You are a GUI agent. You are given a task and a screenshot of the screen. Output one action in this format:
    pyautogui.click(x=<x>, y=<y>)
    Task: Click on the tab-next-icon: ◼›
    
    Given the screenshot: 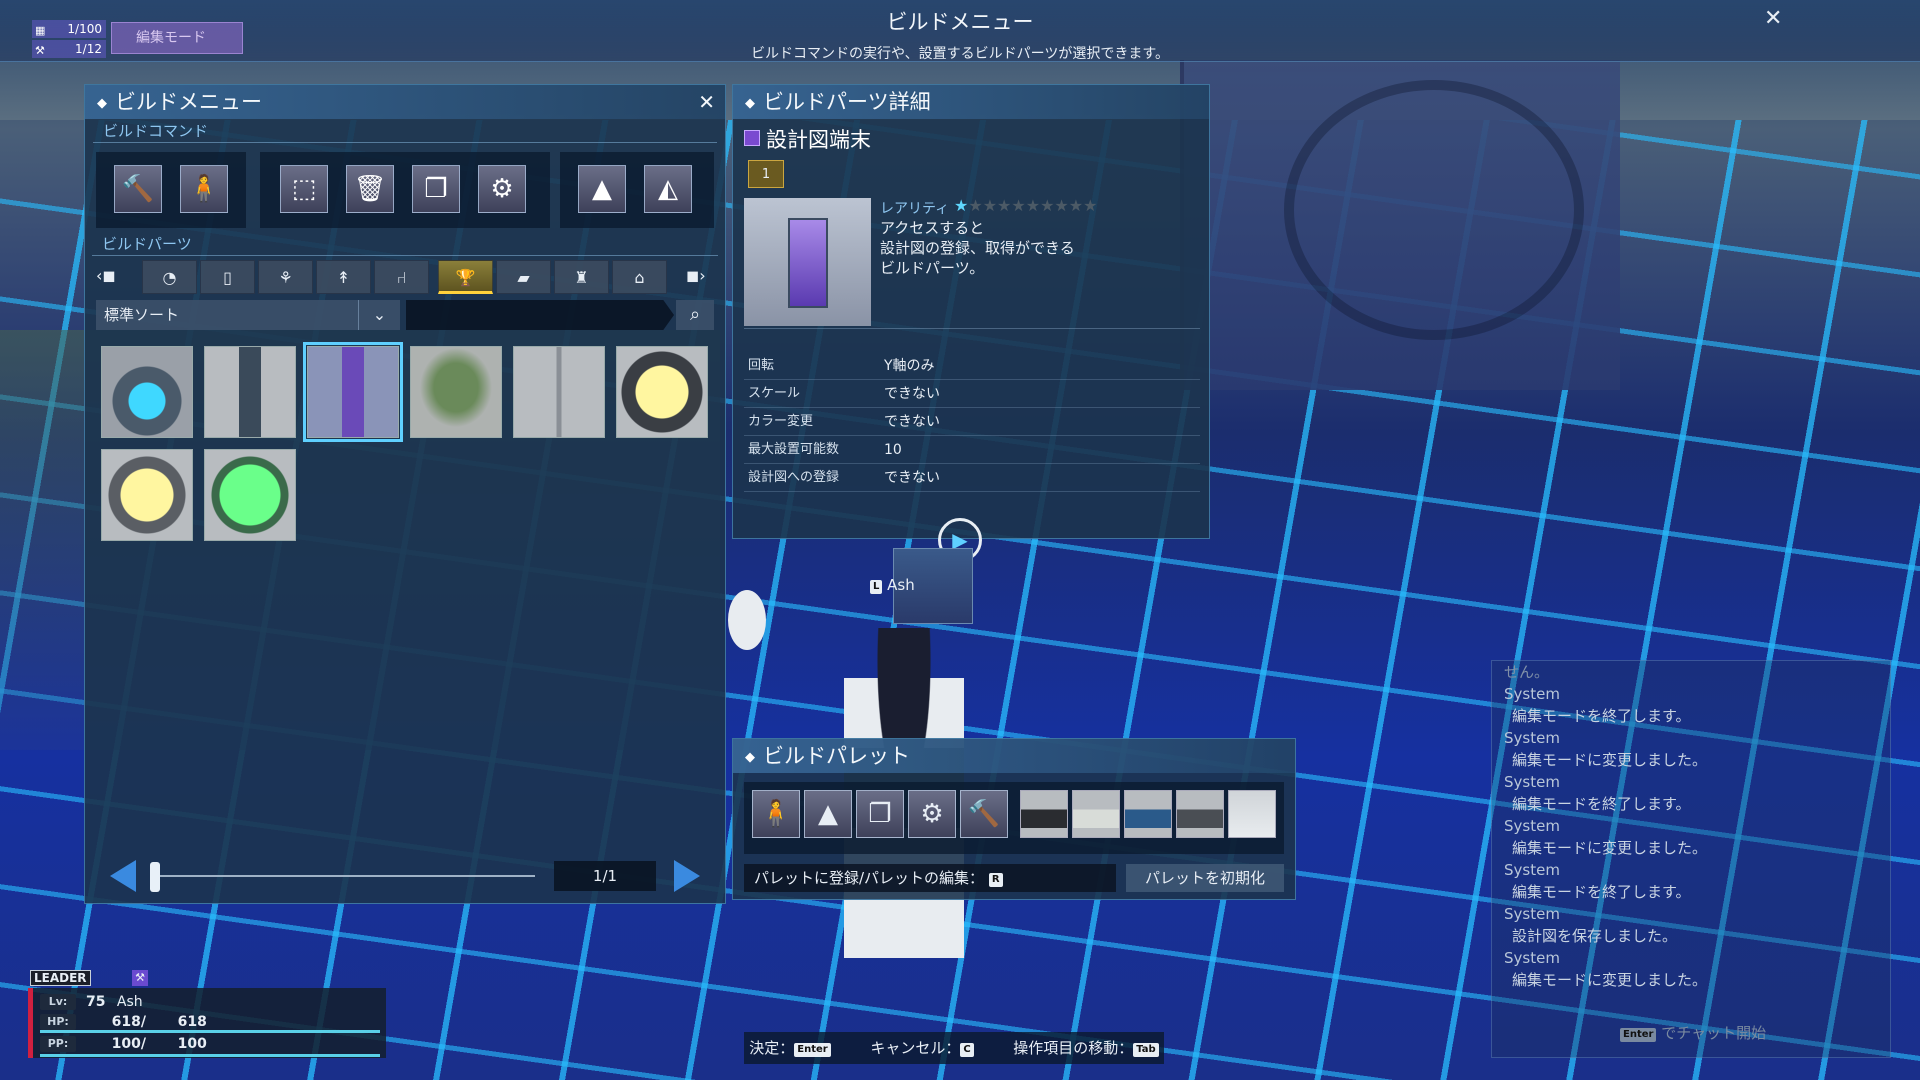 What is the action you would take?
    pyautogui.click(x=696, y=275)
    